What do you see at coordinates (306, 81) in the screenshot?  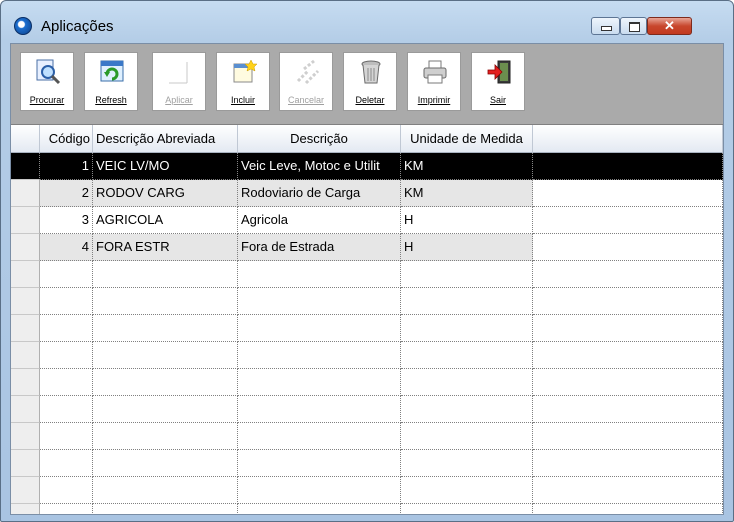 I see `cancelar-button: Cancelar` at bounding box center [306, 81].